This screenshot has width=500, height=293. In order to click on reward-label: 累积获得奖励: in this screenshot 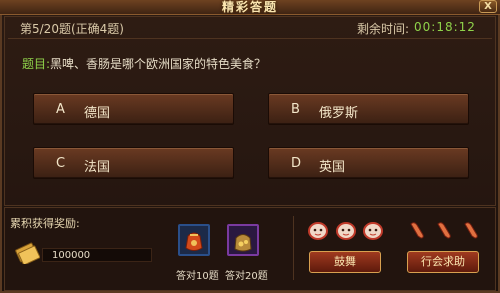, I will do `click(45, 223)`.